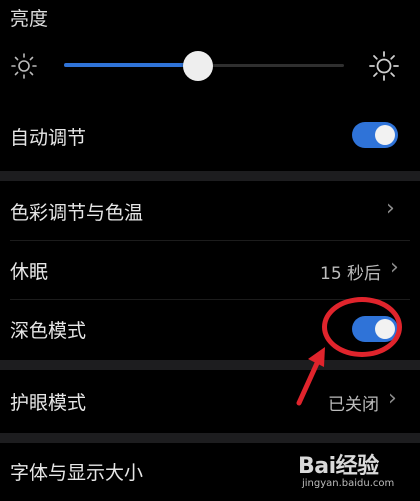 The width and height of the screenshot is (420, 501). Describe the element at coordinates (29, 19) in the screenshot. I see `brightness-title: 亮度` at that location.